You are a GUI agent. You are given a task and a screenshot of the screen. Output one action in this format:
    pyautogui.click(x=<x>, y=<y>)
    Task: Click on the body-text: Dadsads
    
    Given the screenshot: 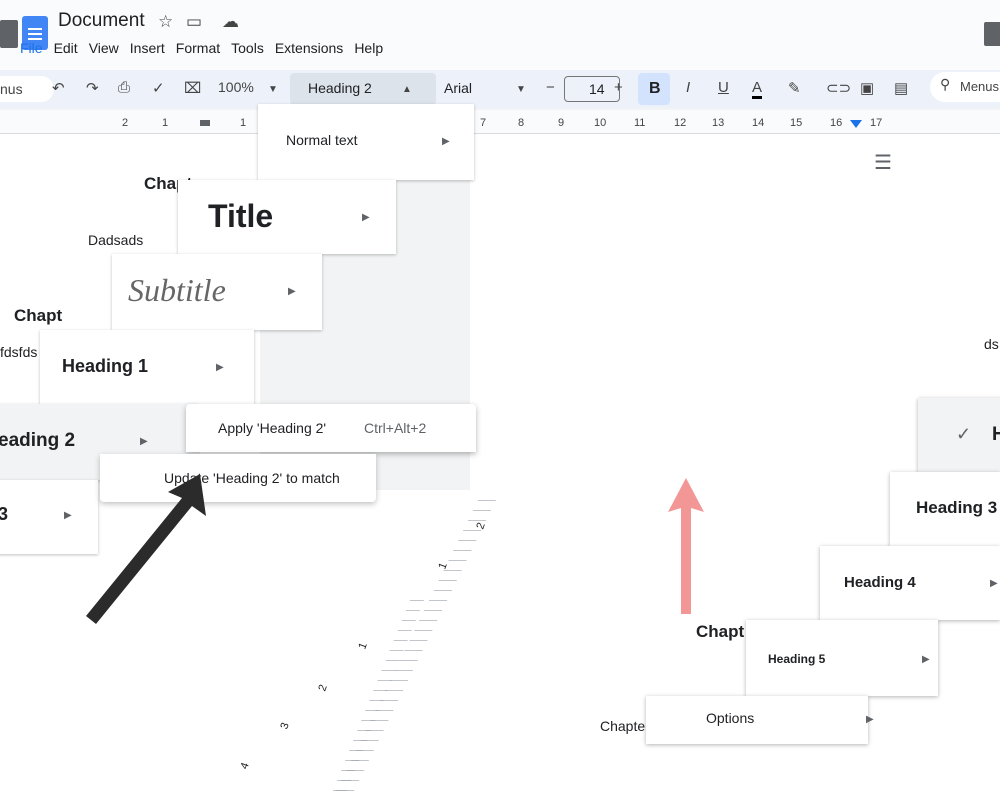 What is the action you would take?
    pyautogui.click(x=116, y=240)
    